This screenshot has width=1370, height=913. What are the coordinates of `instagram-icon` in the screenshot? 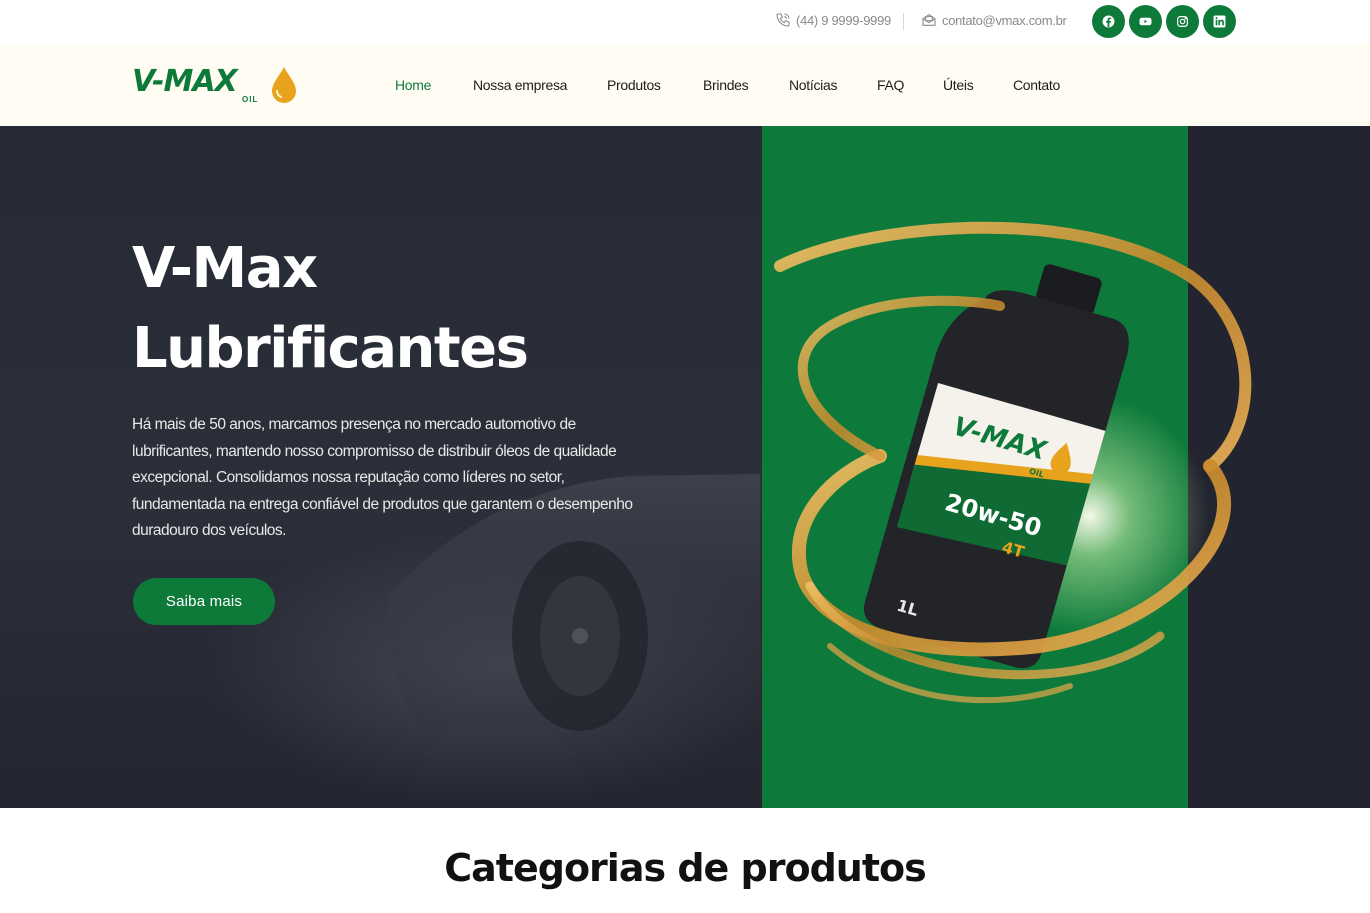 It's located at (1182, 21).